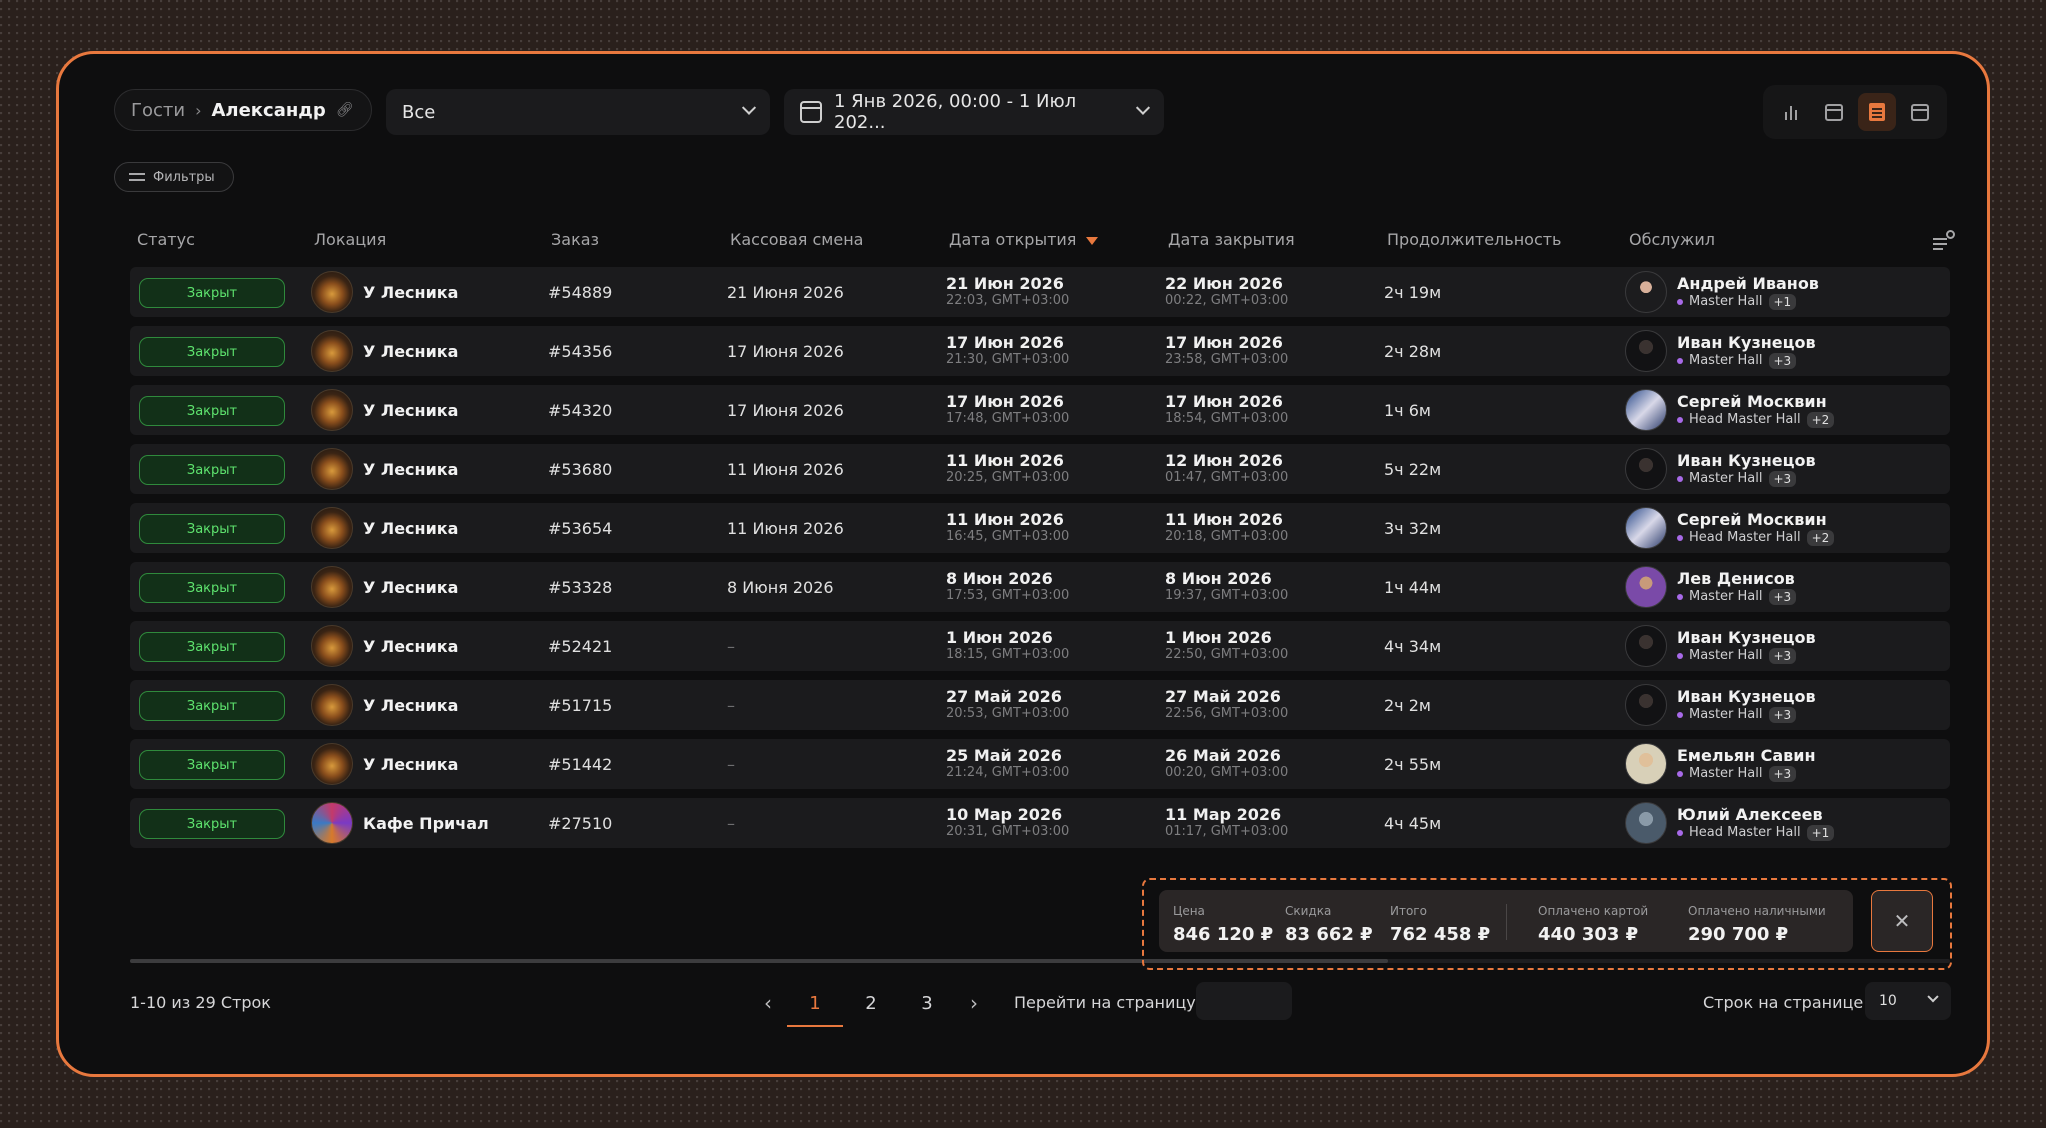 This screenshot has width=2046, height=1128. What do you see at coordinates (575, 239) in the screenshot?
I see `column-order: Заказ` at bounding box center [575, 239].